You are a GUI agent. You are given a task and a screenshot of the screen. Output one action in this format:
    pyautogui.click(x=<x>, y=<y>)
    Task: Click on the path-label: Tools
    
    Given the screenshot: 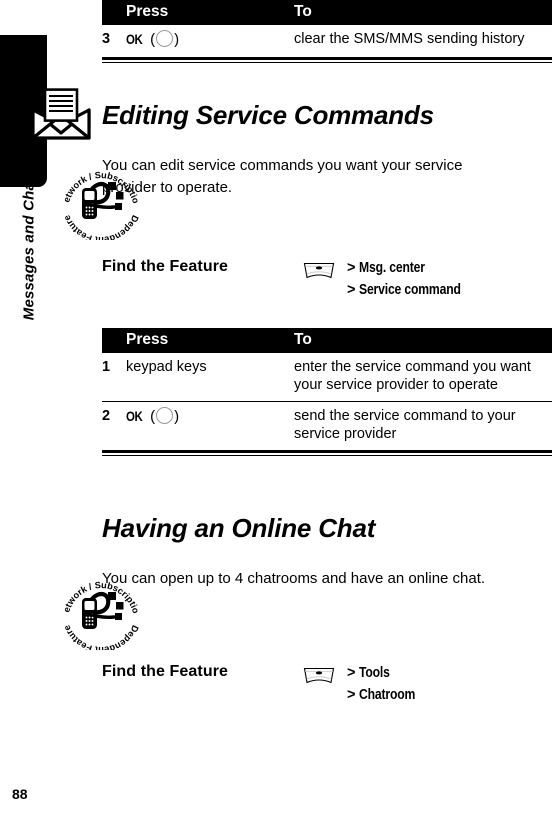 What is the action you would take?
    pyautogui.click(x=375, y=673)
    